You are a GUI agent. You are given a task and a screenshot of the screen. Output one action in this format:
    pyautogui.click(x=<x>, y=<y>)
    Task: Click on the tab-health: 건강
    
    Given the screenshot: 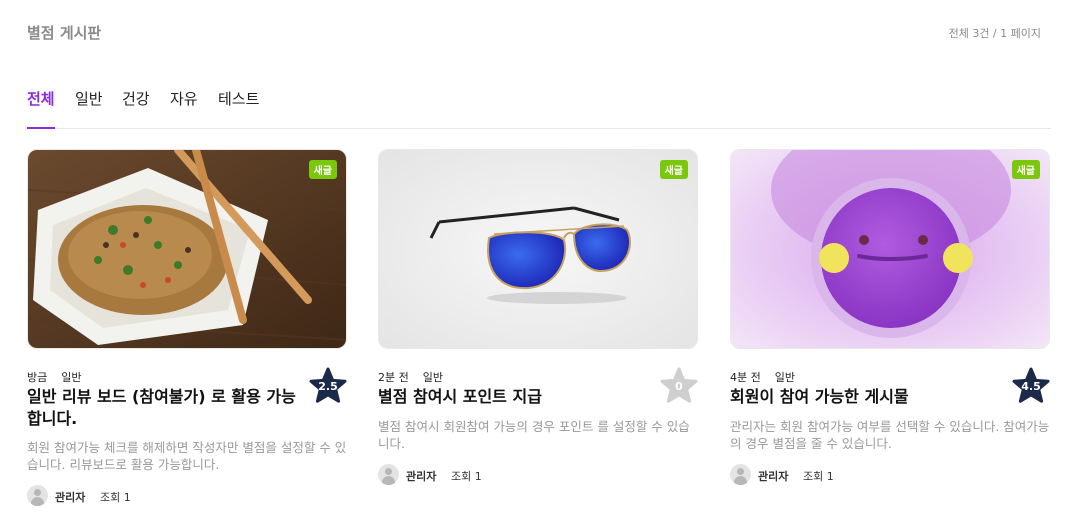 What is the action you would take?
    pyautogui.click(x=136, y=108)
    